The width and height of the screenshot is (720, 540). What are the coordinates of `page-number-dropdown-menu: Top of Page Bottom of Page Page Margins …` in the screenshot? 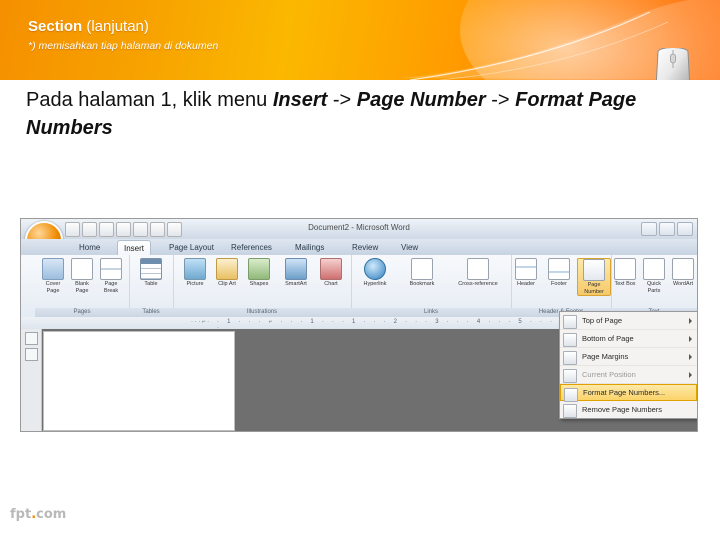 It's located at (628, 365).